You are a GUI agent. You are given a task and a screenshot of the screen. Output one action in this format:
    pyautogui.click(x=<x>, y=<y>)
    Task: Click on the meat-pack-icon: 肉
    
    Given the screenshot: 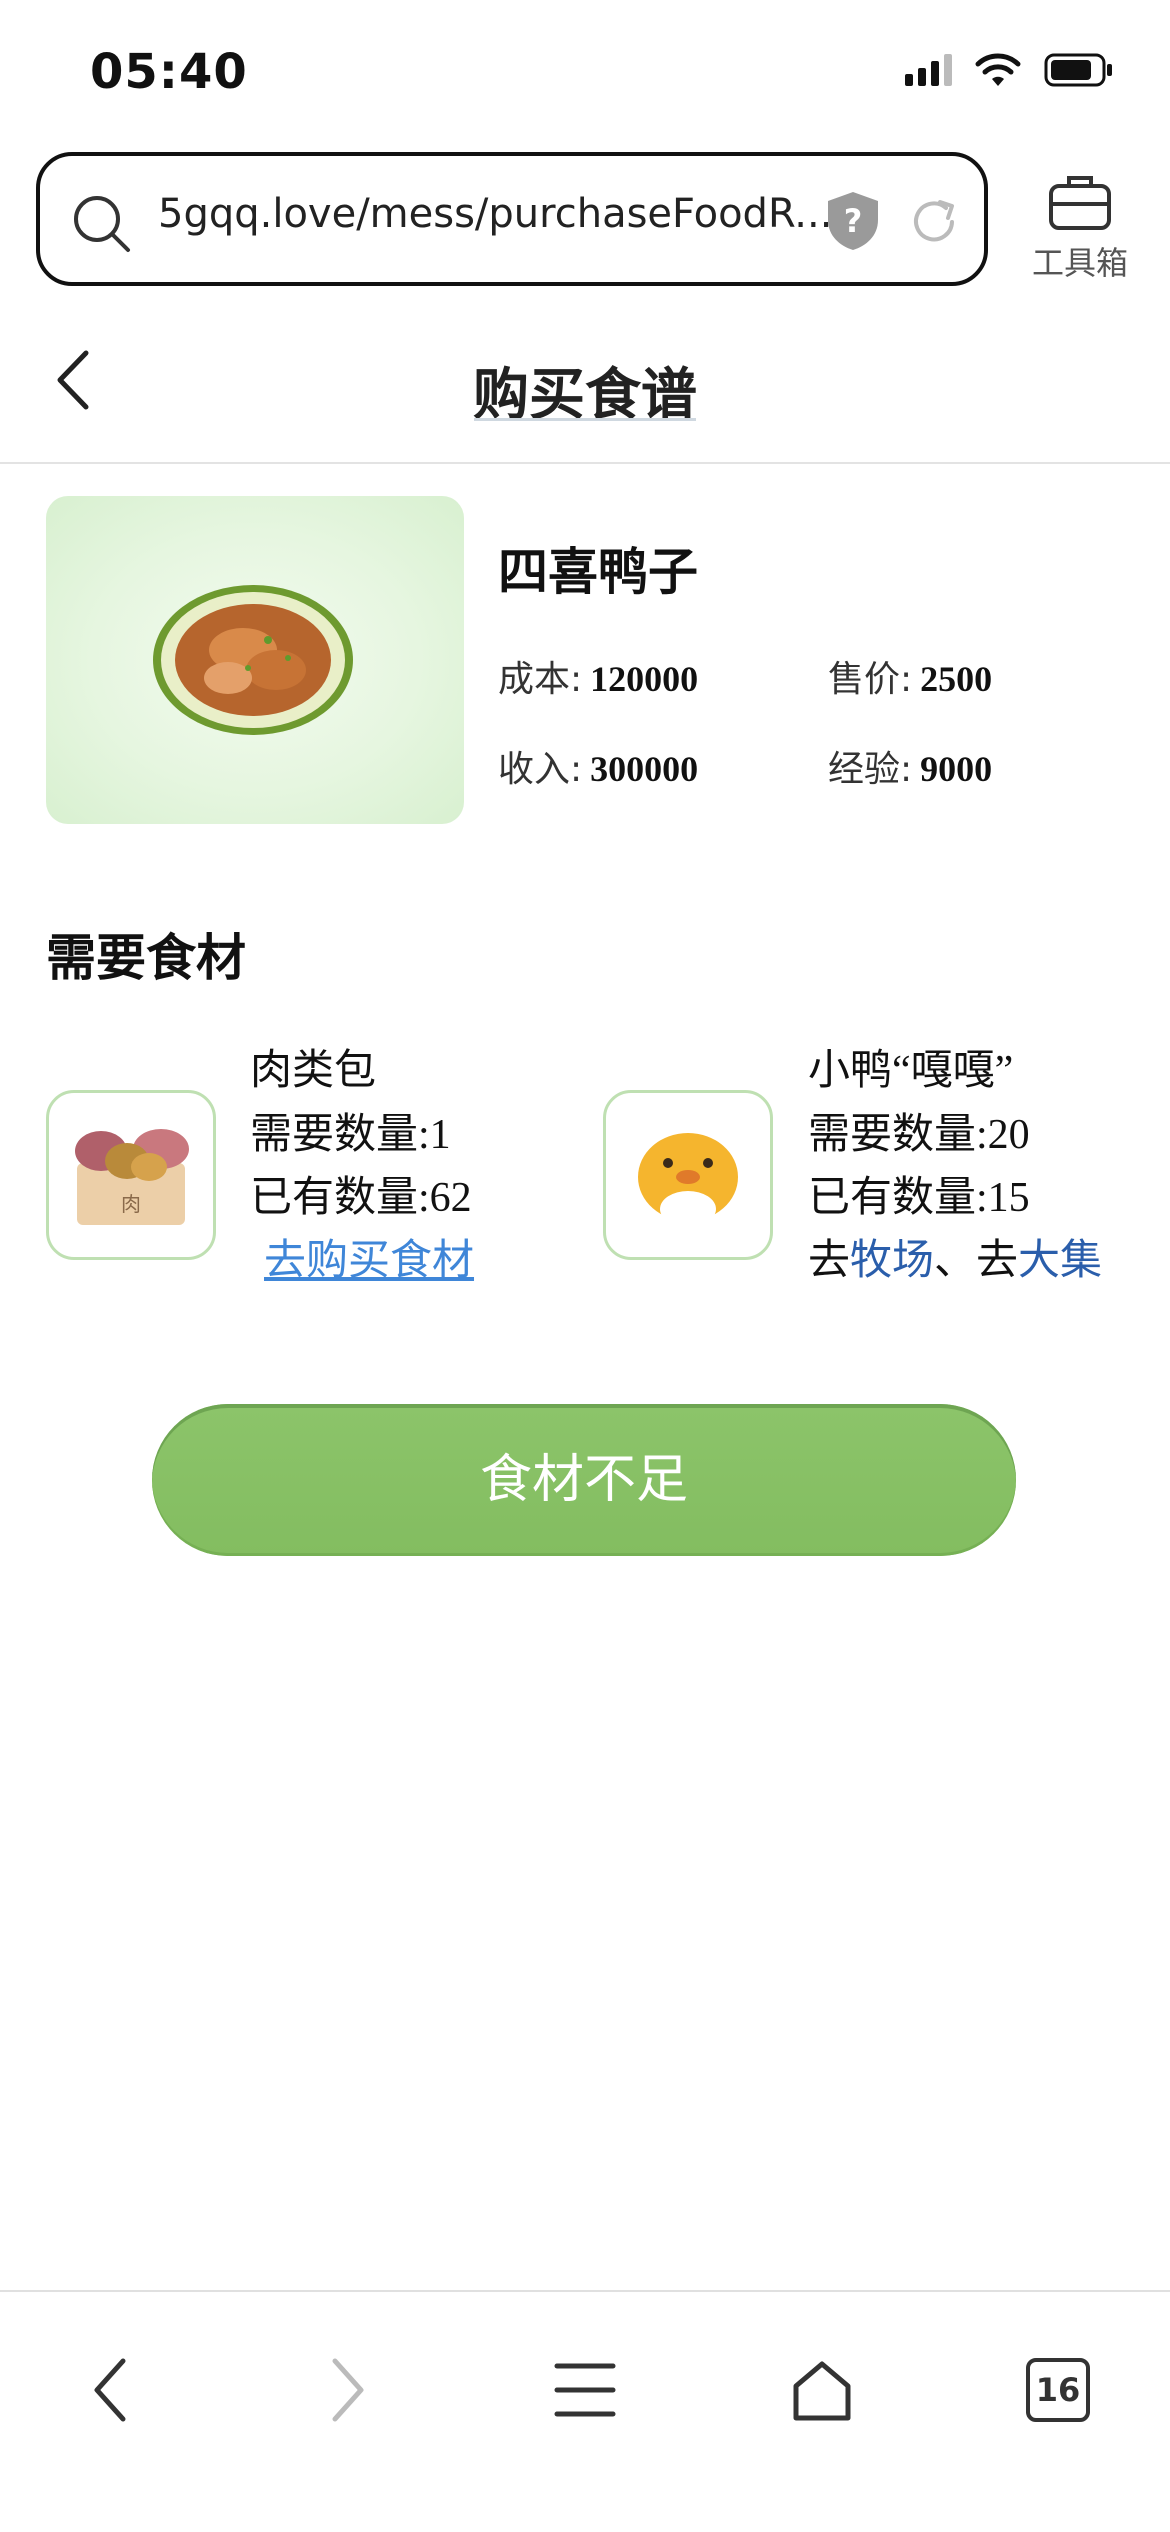 What is the action you would take?
    pyautogui.click(x=132, y=1177)
    